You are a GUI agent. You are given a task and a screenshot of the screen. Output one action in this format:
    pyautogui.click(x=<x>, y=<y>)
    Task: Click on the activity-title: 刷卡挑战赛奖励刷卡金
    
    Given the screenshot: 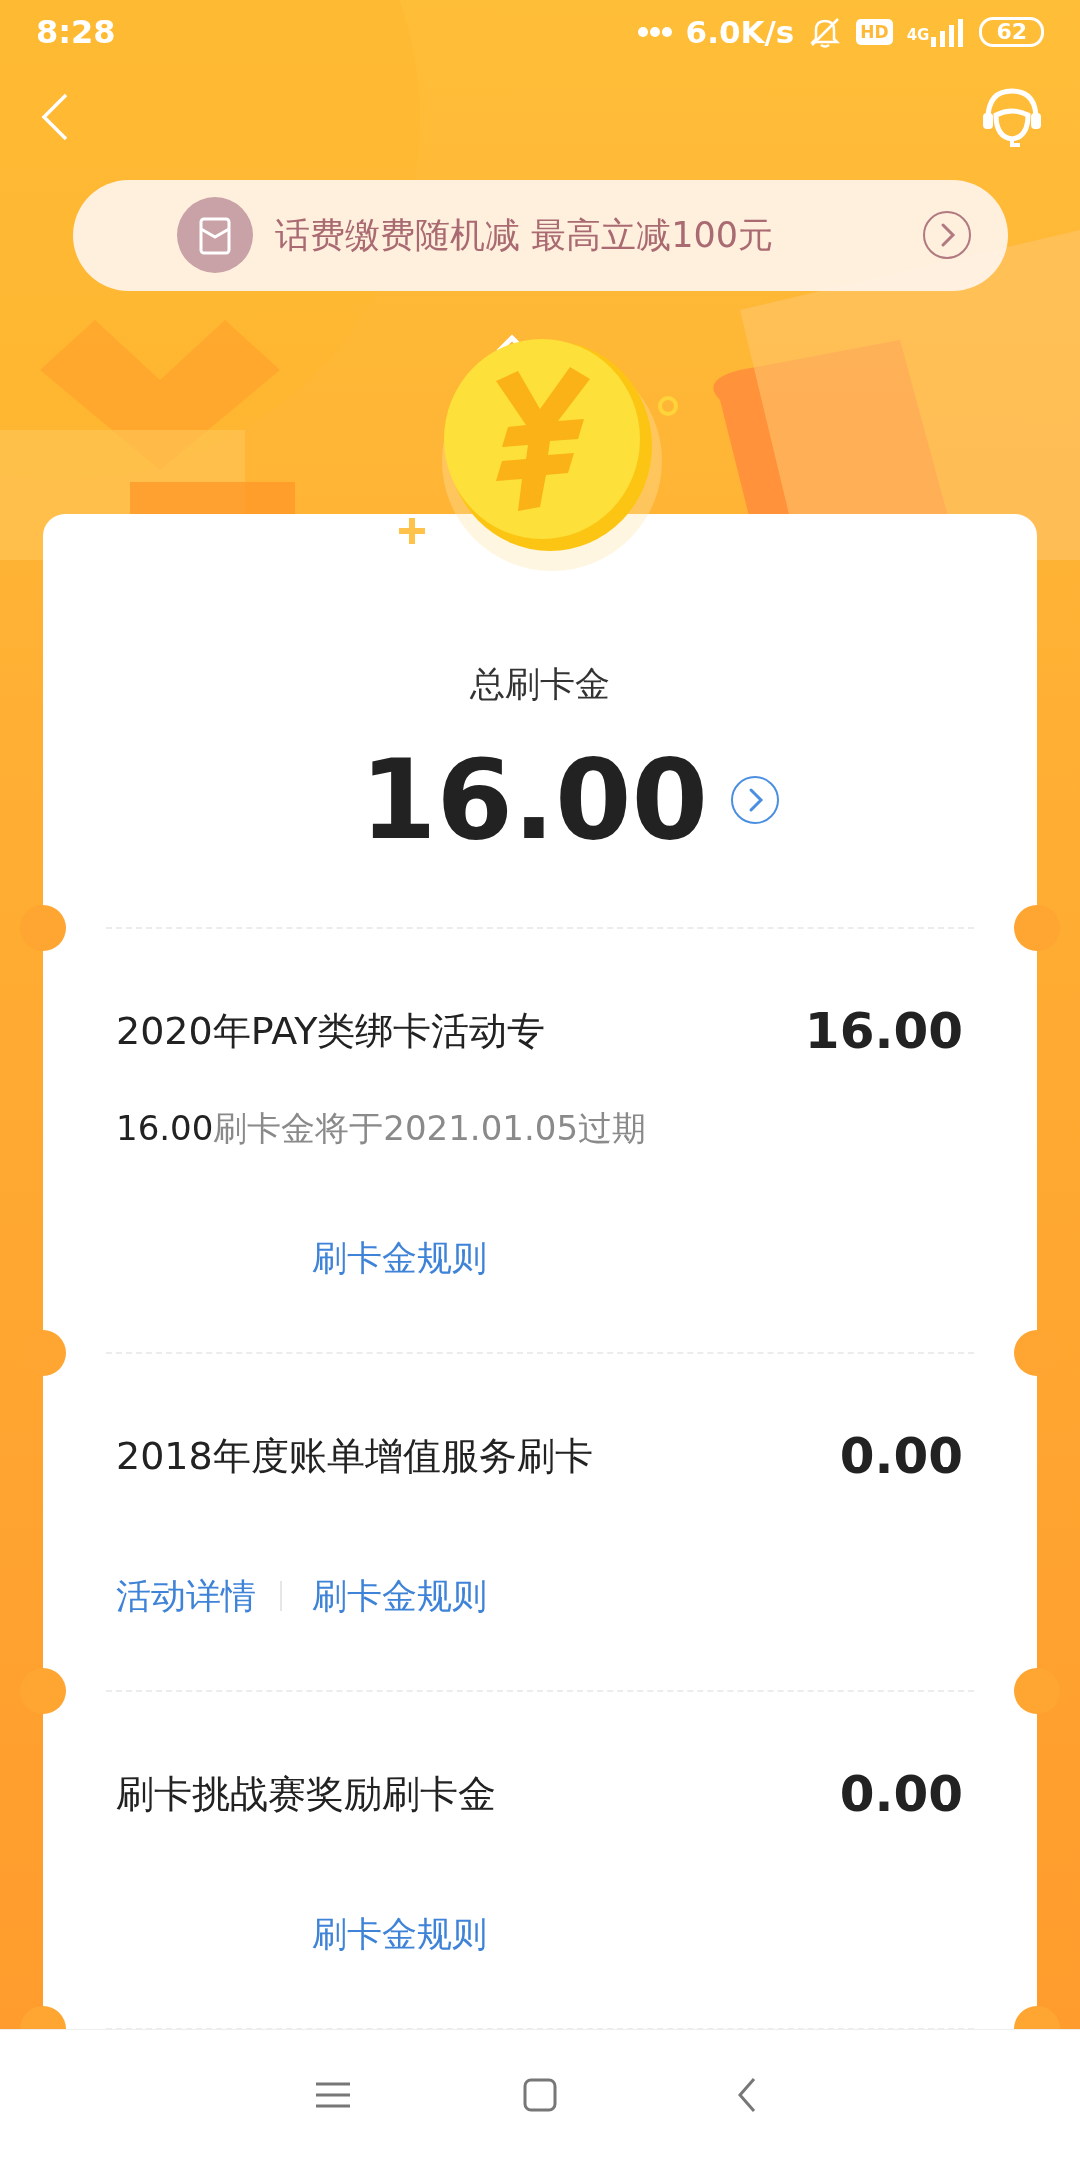 What is the action you would take?
    pyautogui.click(x=306, y=1794)
    